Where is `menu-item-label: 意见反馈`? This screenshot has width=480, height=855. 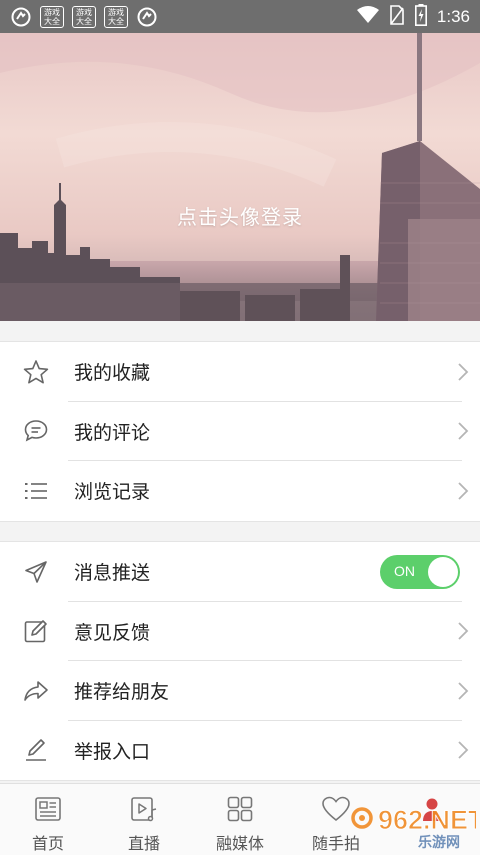 menu-item-label: 意见反馈 is located at coordinates (112, 632).